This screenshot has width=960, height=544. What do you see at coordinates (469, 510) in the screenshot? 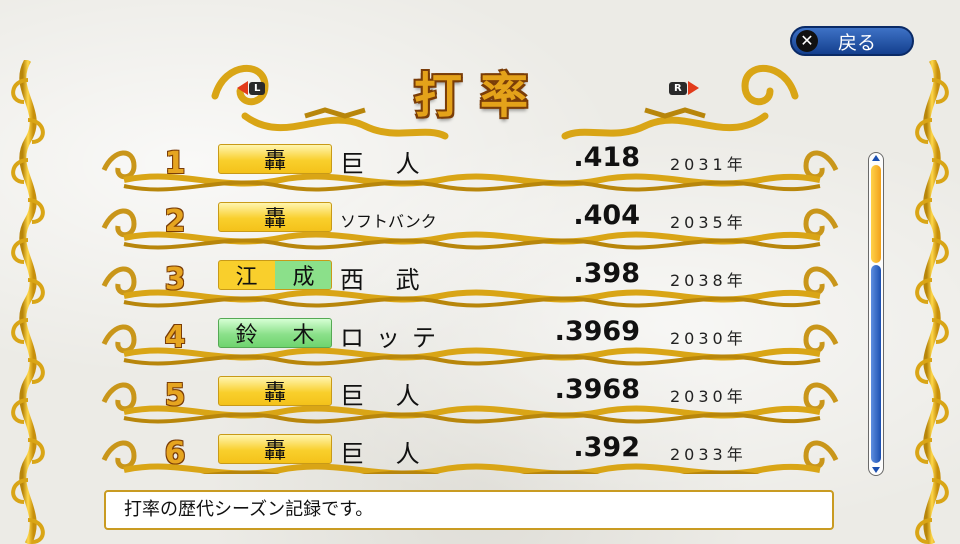
I see `description-box: 打率の歴代シーズン記録です。` at bounding box center [469, 510].